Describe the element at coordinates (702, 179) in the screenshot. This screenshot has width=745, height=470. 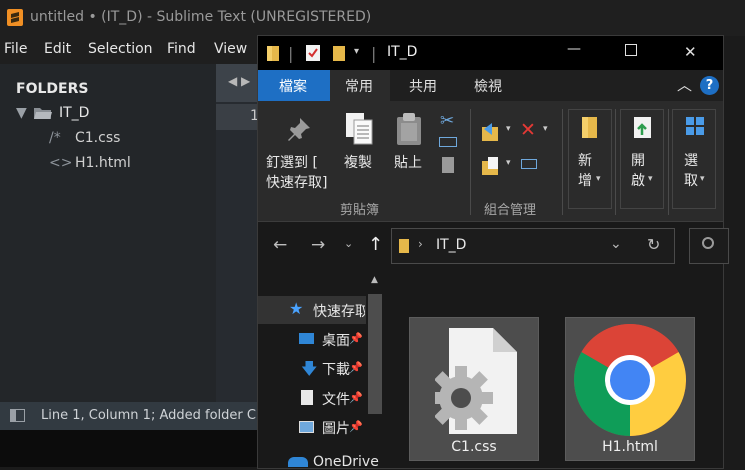
I see `select-dropdown-icon: ▾` at that location.